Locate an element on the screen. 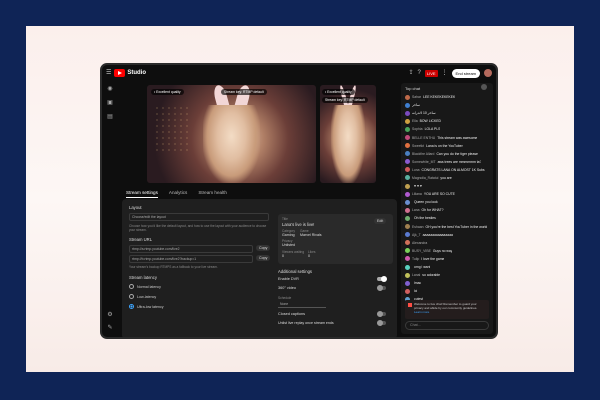 The image size is (600, 400). learn-more-link: Learn more is located at coordinates (450, 312).